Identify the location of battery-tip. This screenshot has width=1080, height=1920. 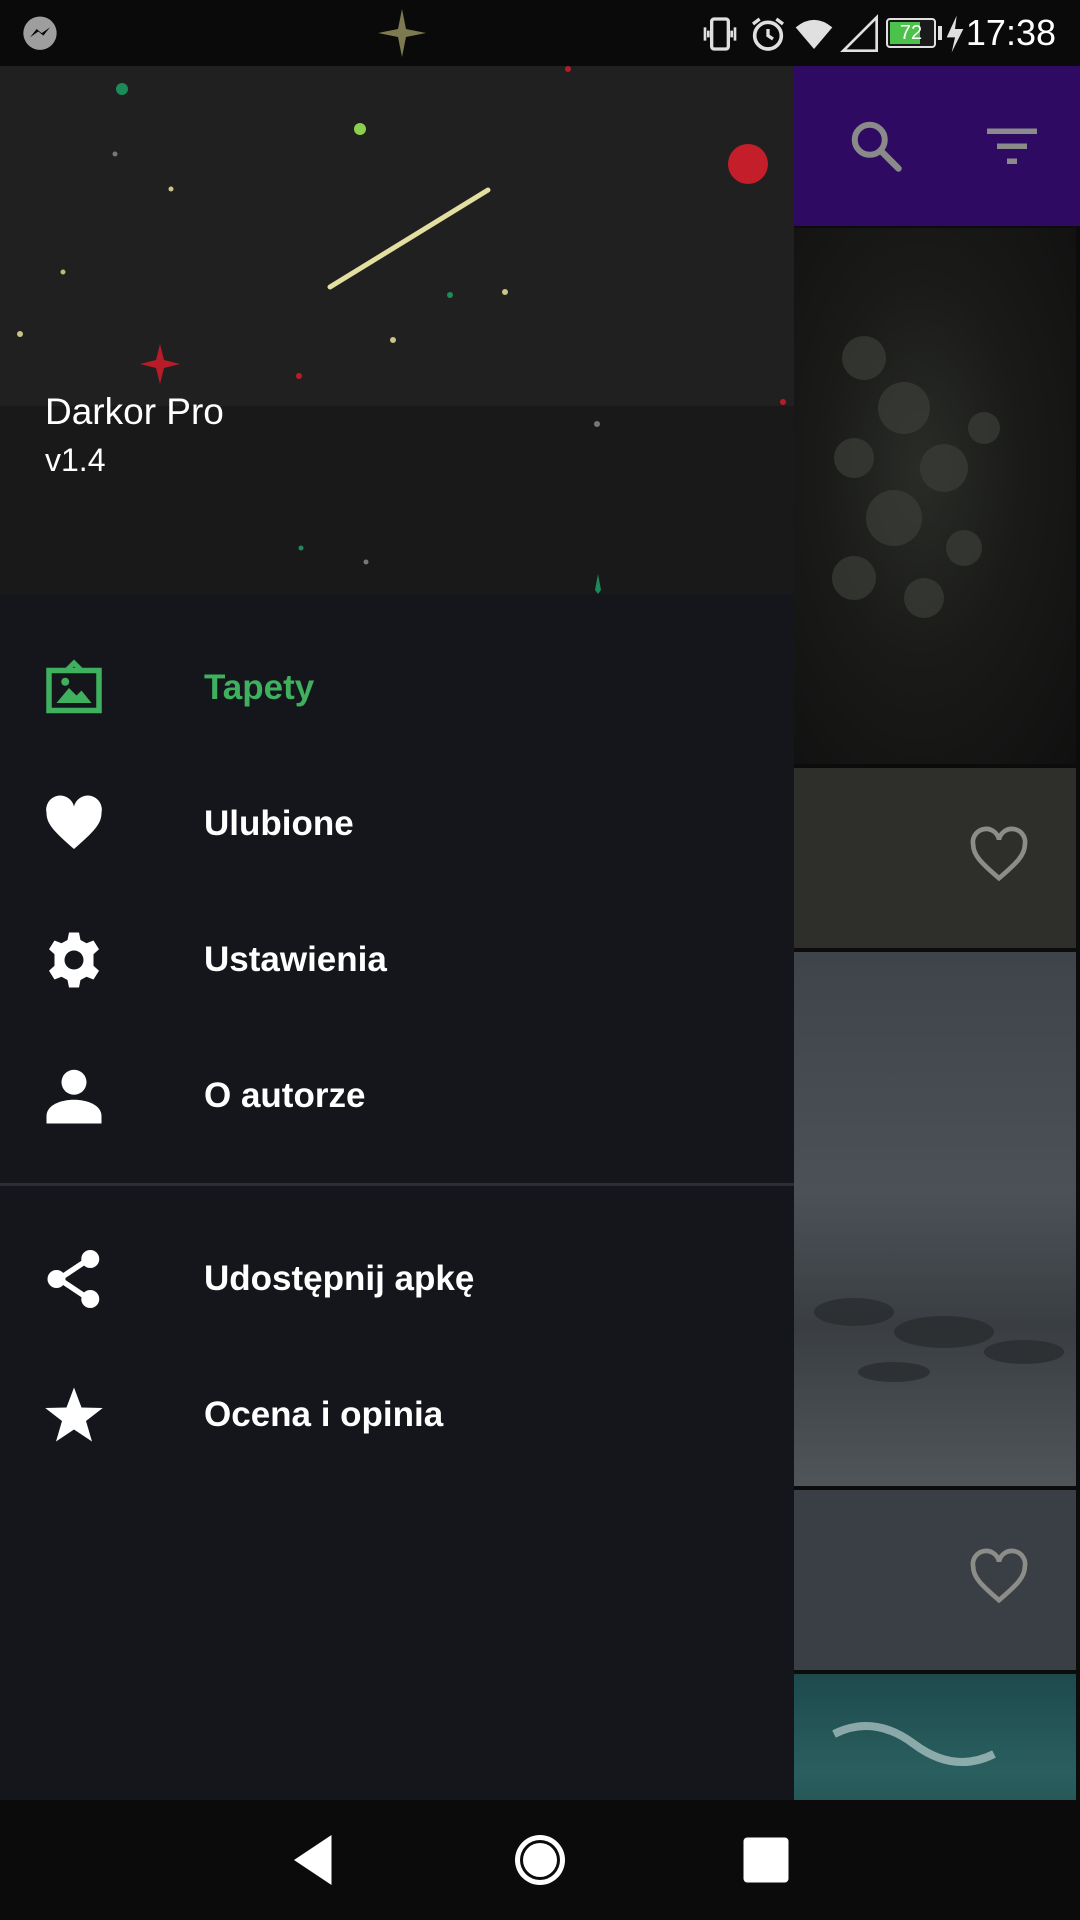
(940, 33).